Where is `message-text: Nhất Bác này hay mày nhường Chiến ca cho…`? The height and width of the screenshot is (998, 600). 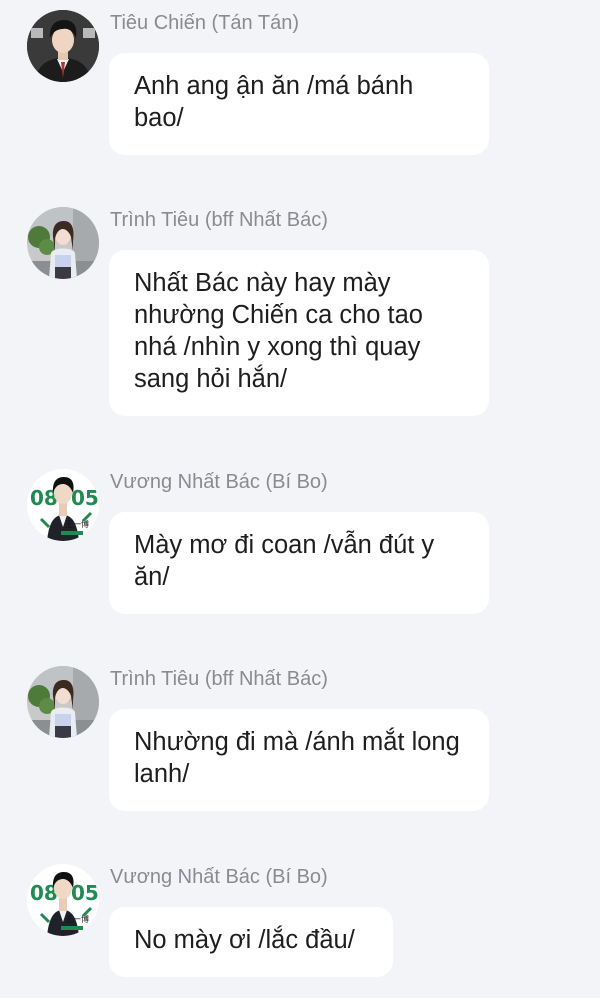
message-text: Nhất Bác này hay mày nhường Chiến ca cho… is located at coordinates (278, 331).